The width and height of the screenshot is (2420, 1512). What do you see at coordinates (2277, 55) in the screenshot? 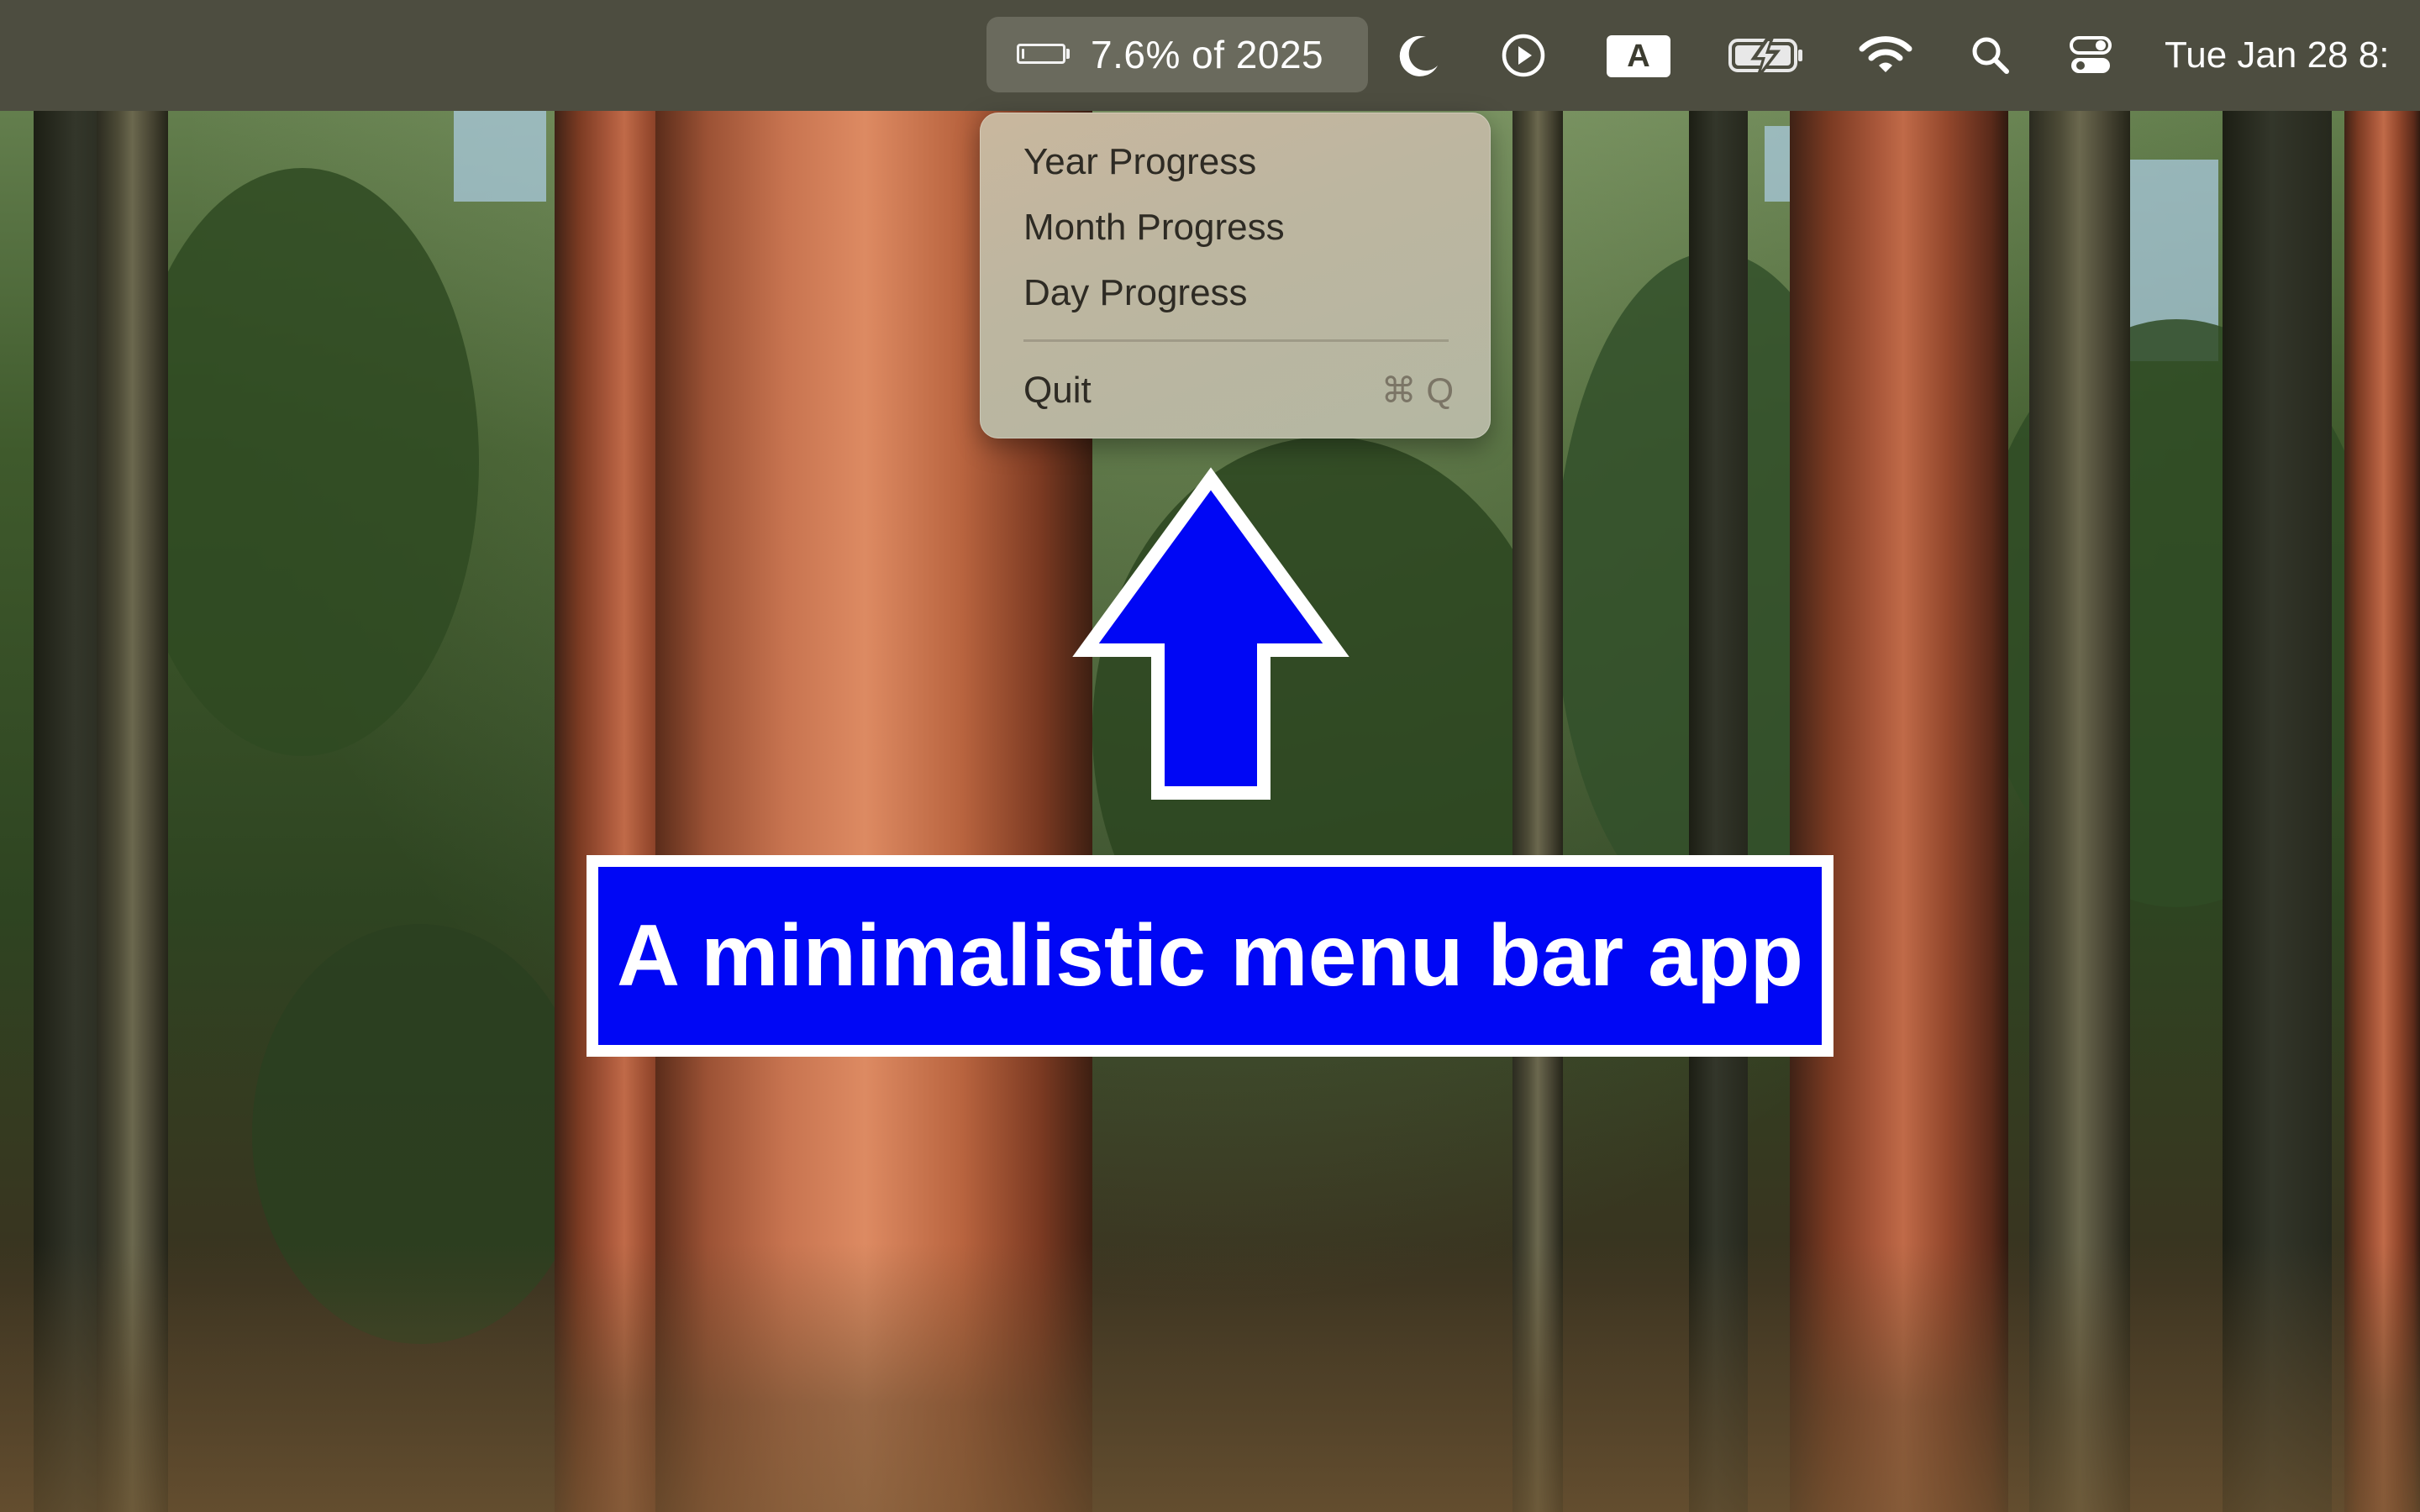
I see `menu-bar-clock: Tue Jan 28 8:` at bounding box center [2277, 55].